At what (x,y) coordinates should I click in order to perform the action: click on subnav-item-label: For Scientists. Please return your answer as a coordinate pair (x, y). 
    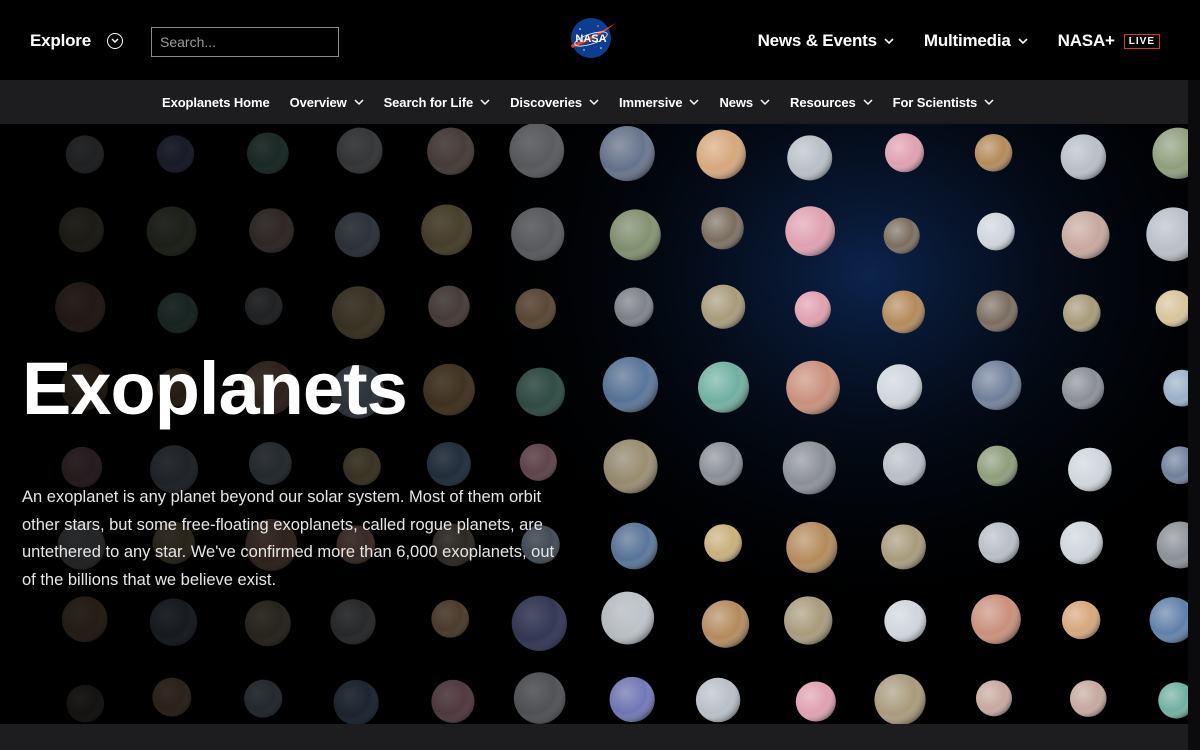
    Looking at the image, I should click on (935, 102).